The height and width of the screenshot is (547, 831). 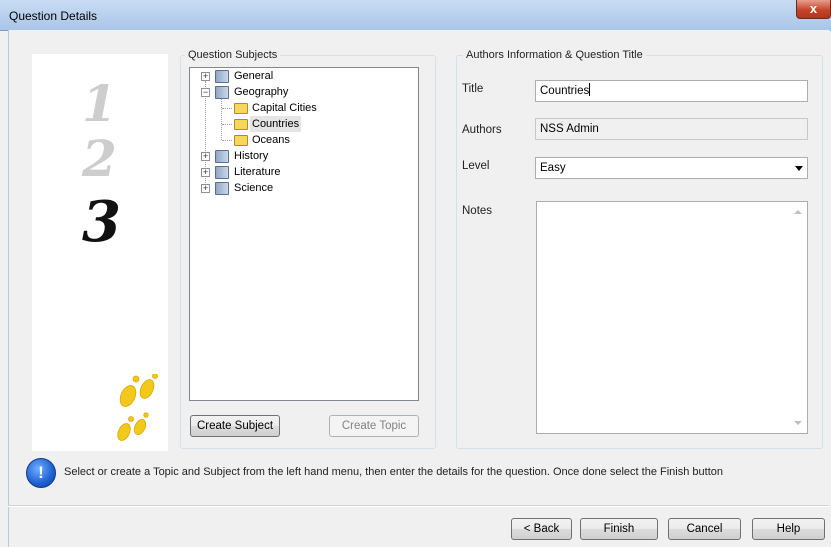 What do you see at coordinates (235, 426) in the screenshot?
I see `create-subject-button: Create Subject` at bounding box center [235, 426].